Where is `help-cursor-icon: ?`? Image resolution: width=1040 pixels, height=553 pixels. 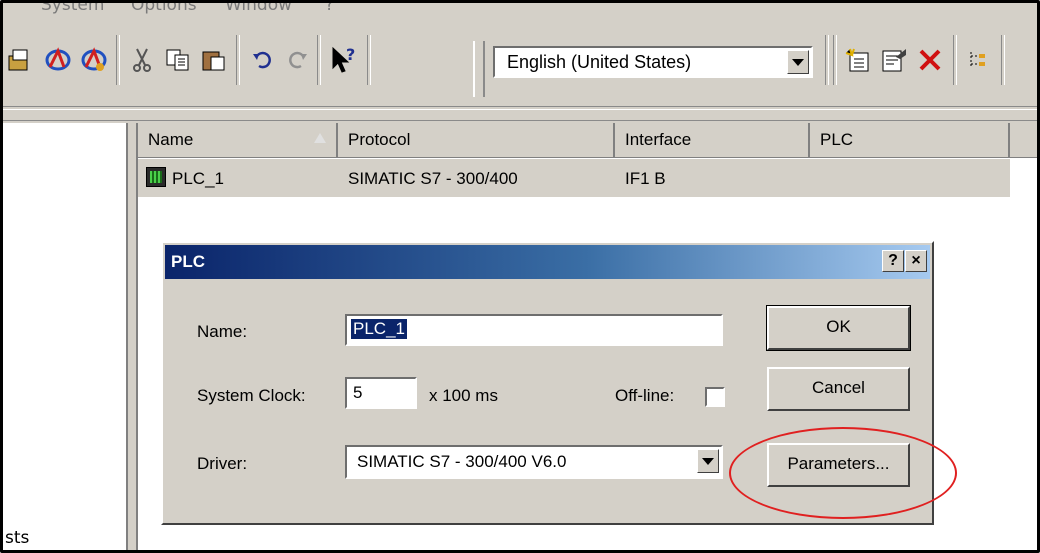 help-cursor-icon: ? is located at coordinates (344, 60).